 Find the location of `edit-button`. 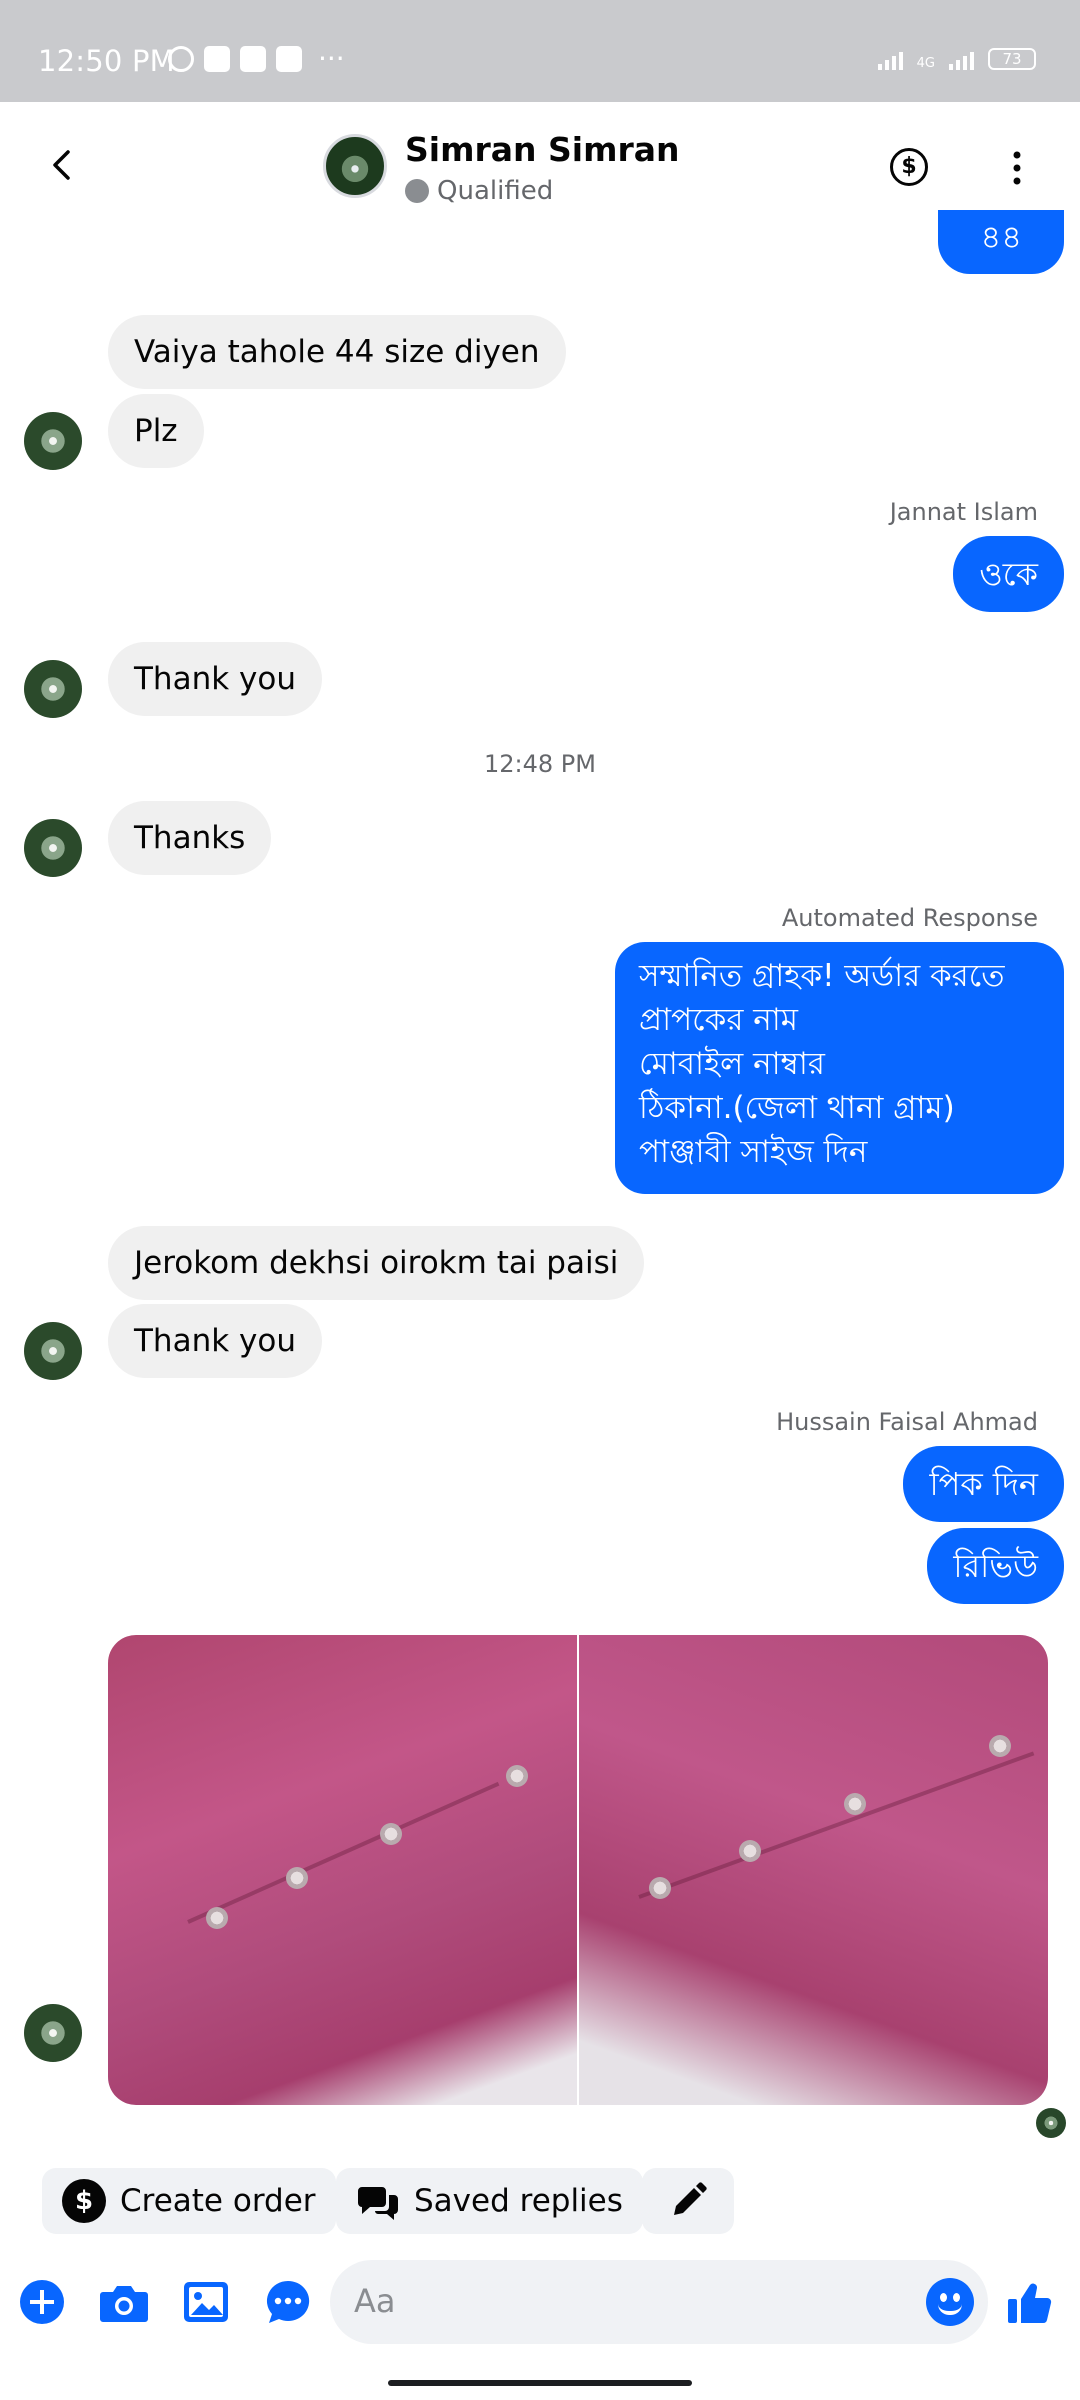

edit-button is located at coordinates (688, 2201).